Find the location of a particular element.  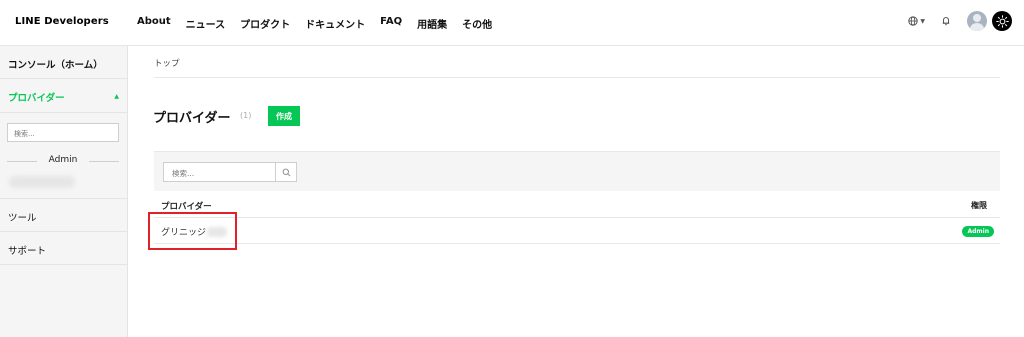

sidebar: コンソール（ホーム） プロバイダー ▲ 検索... Admin ツール サポート is located at coordinates (64, 191).